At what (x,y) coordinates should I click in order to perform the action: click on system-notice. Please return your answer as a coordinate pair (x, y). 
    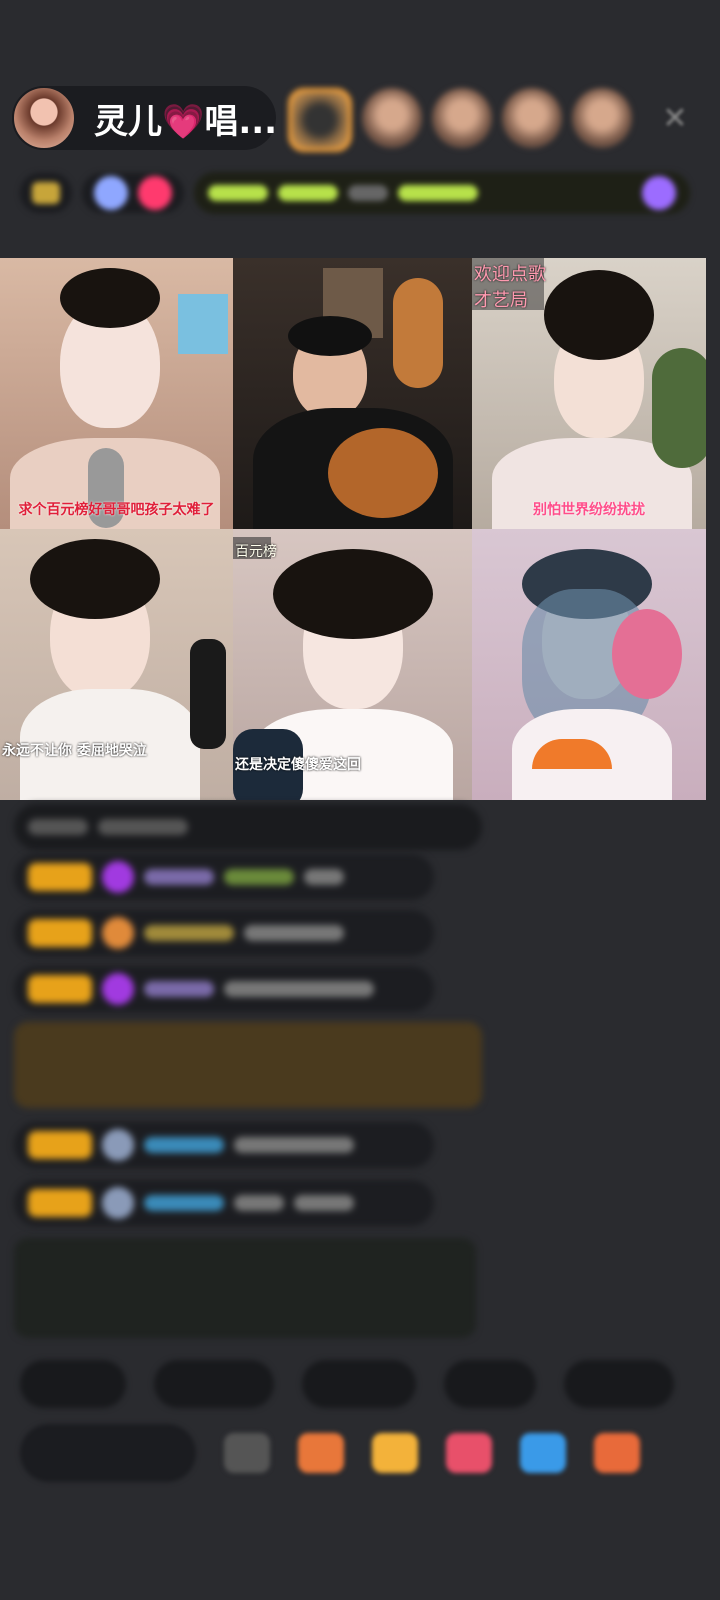
    Looking at the image, I should click on (245, 1288).